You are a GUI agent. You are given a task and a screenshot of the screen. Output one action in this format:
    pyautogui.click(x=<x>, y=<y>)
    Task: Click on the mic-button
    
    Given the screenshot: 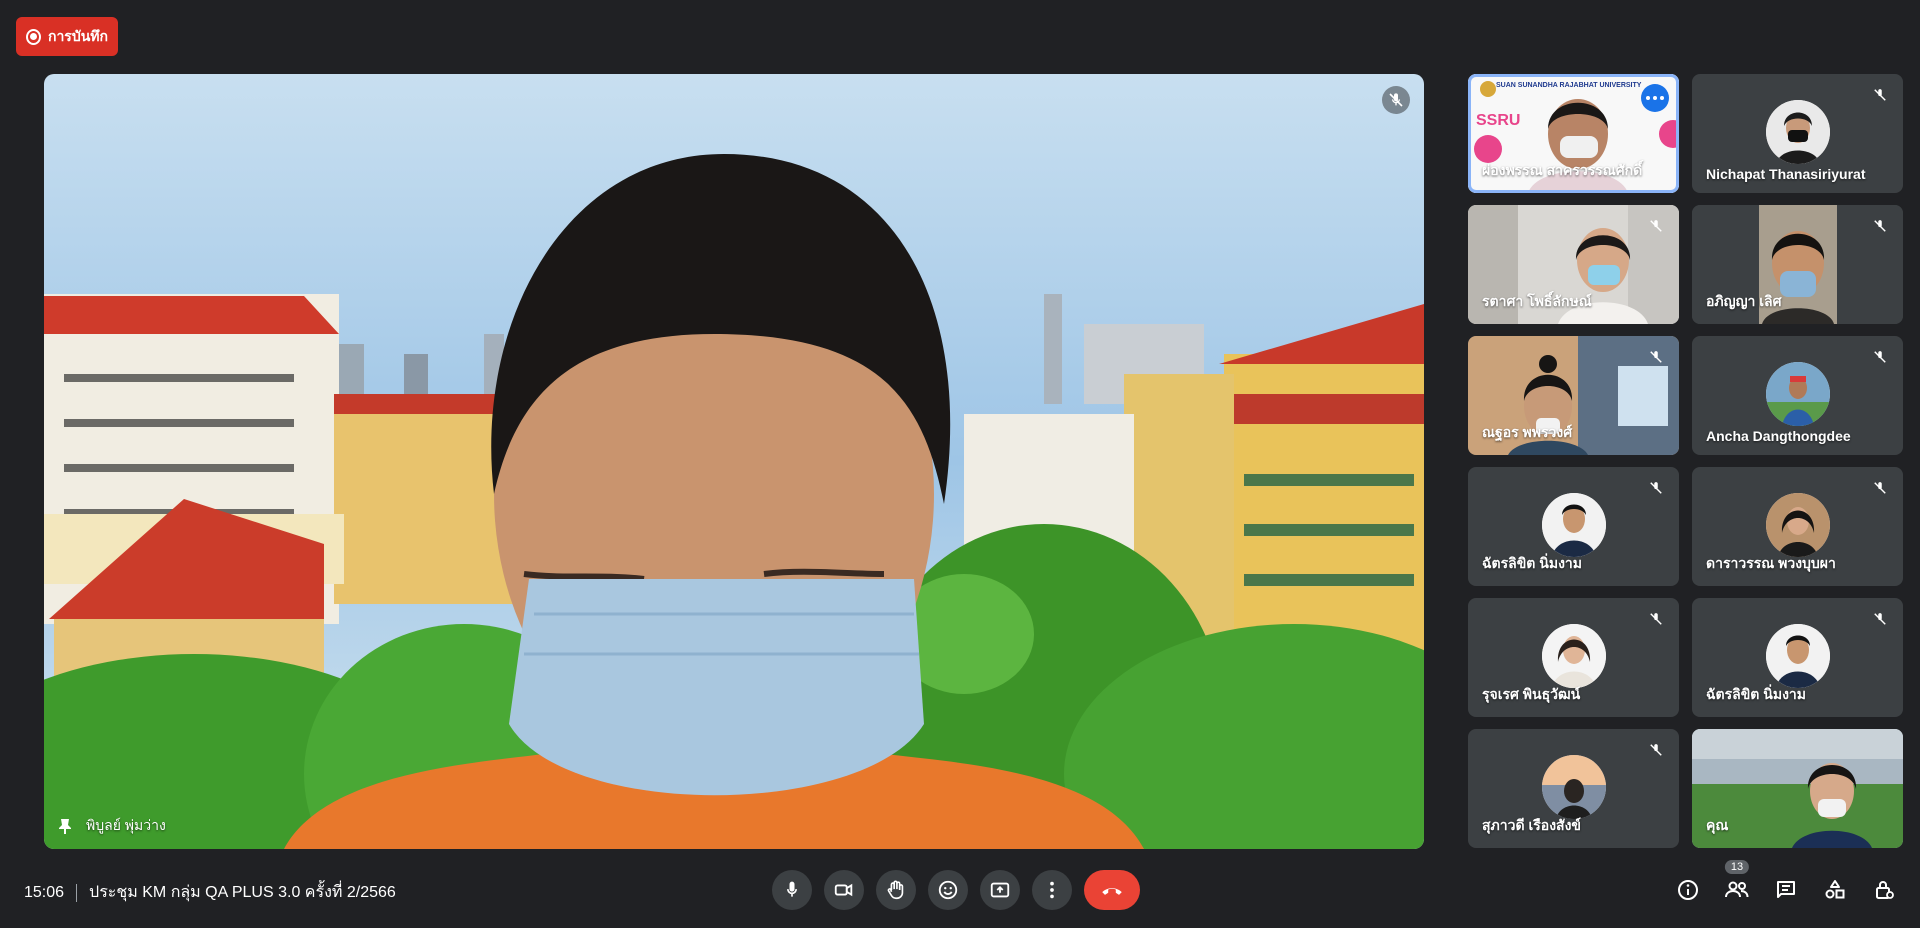 What is the action you would take?
    pyautogui.click(x=792, y=890)
    